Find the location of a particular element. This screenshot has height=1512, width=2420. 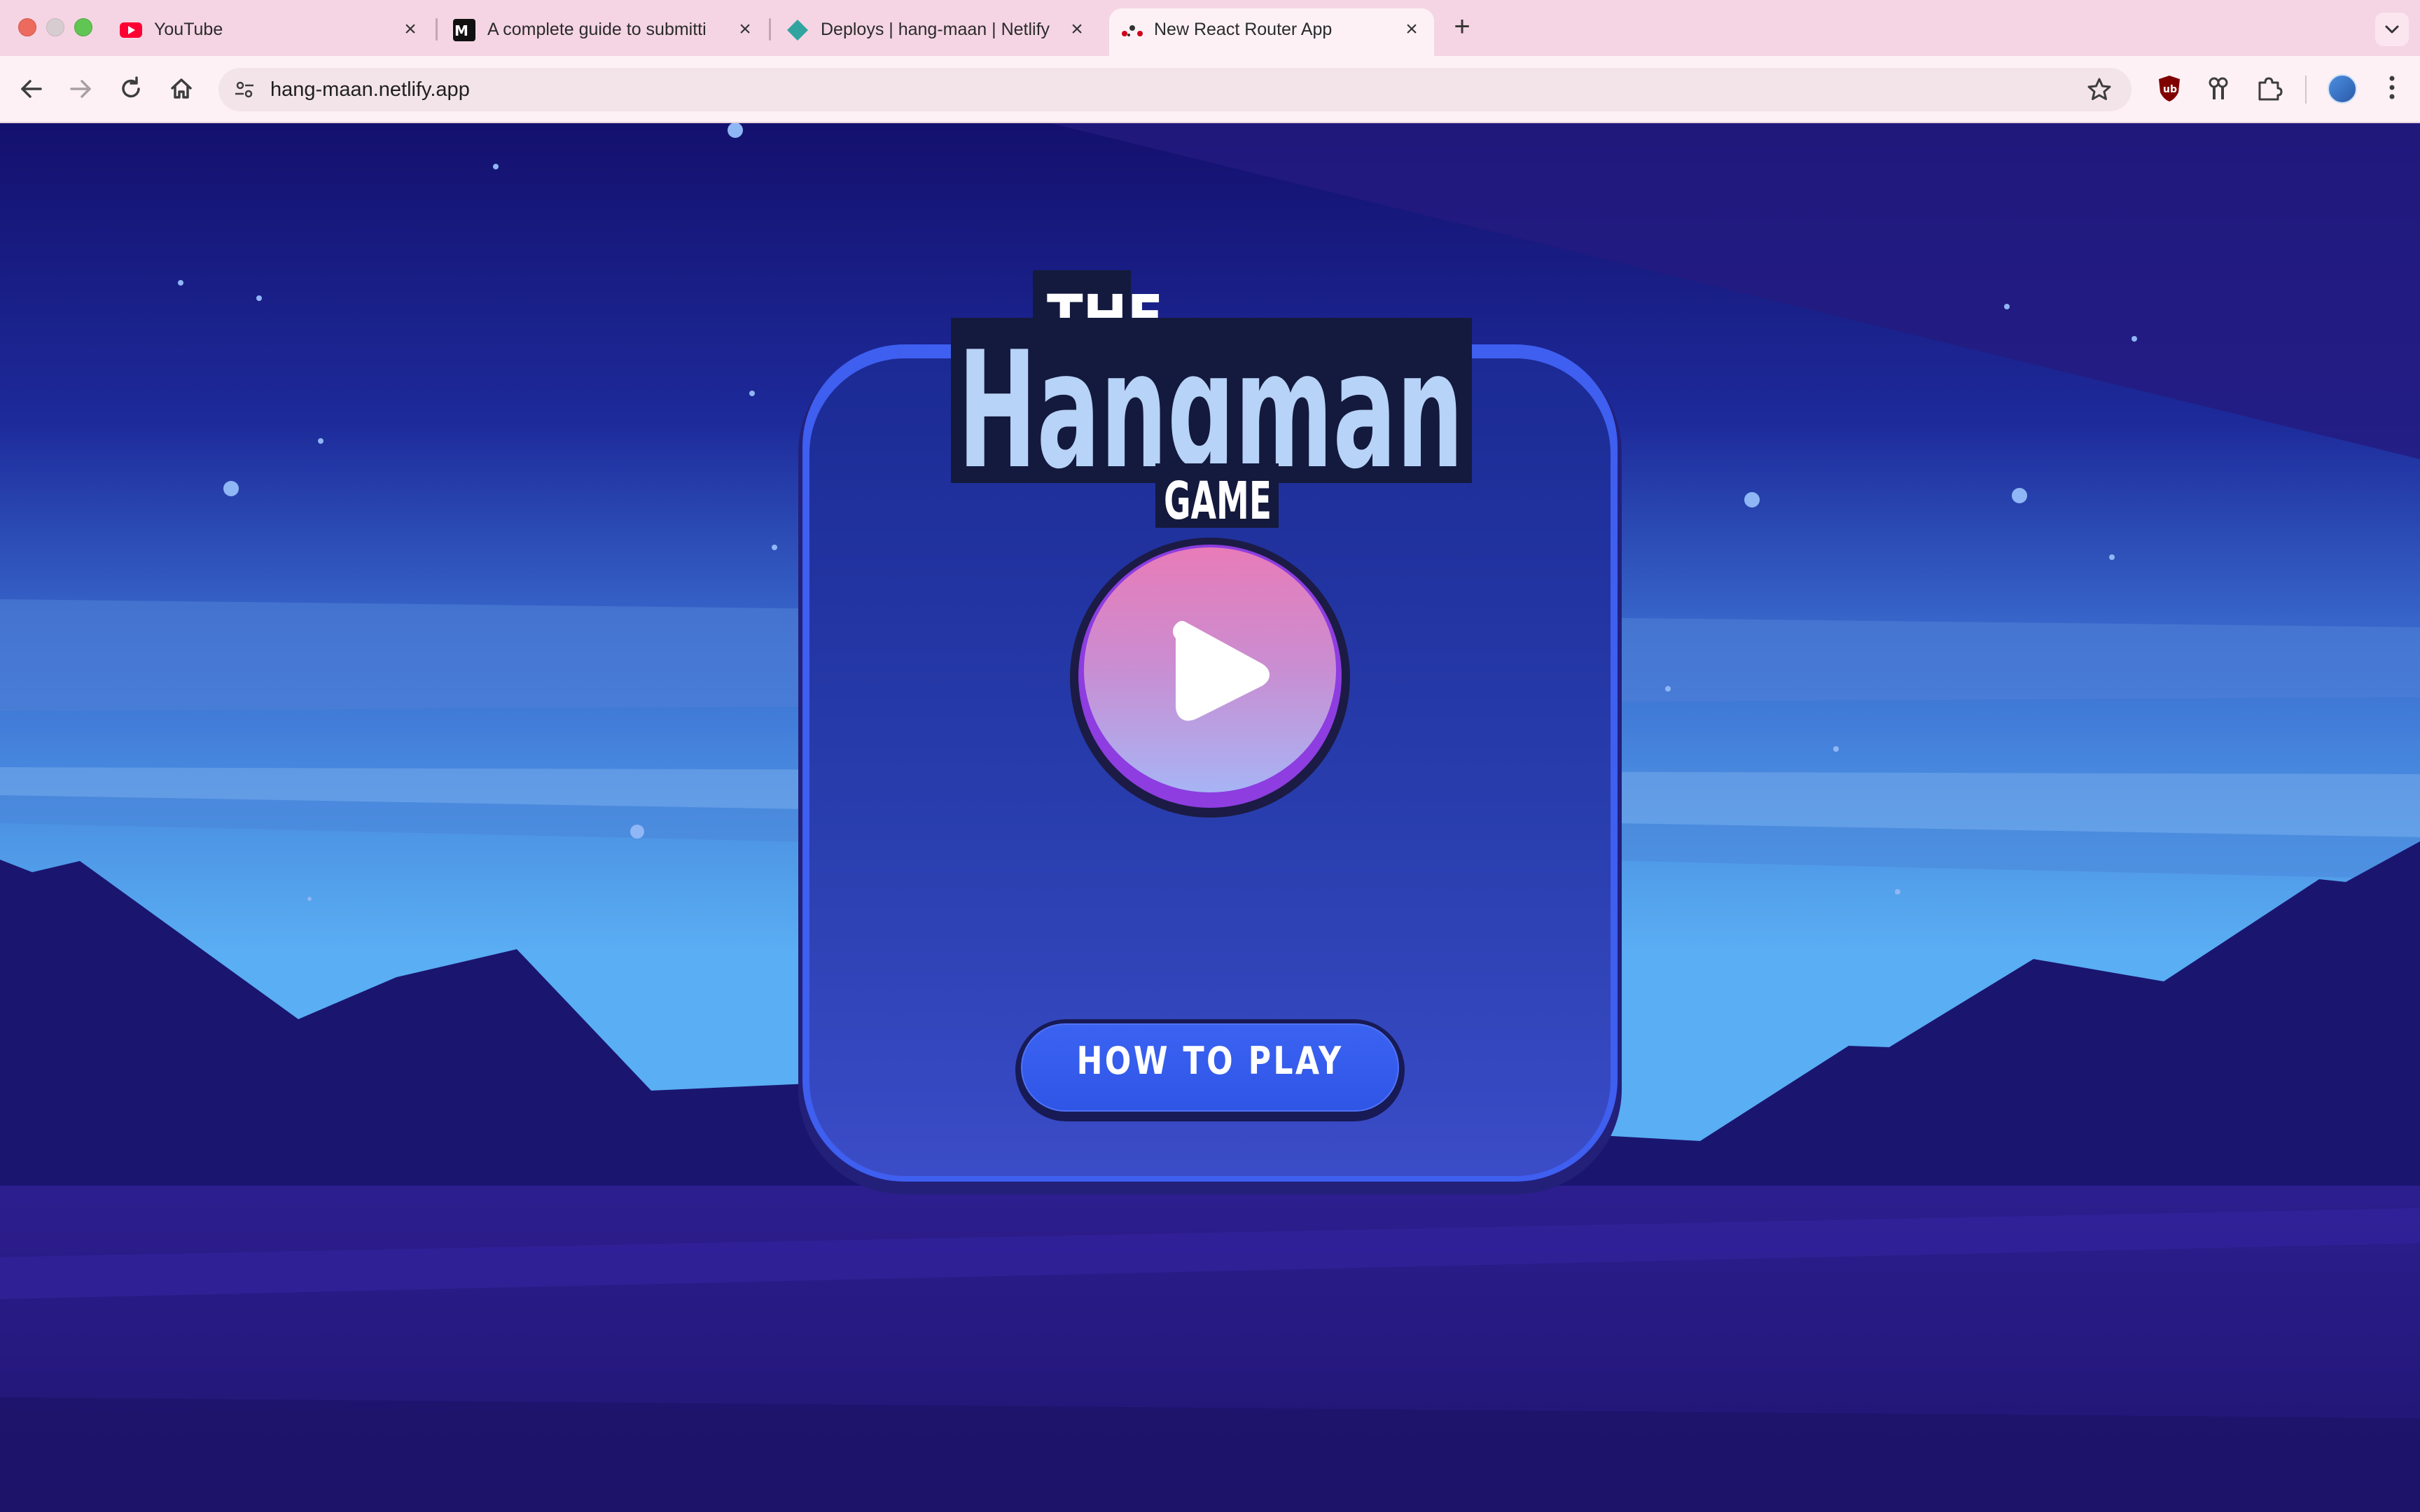

tab-medium-guide: M A complete guide to submitti × is located at coordinates (606, 32).